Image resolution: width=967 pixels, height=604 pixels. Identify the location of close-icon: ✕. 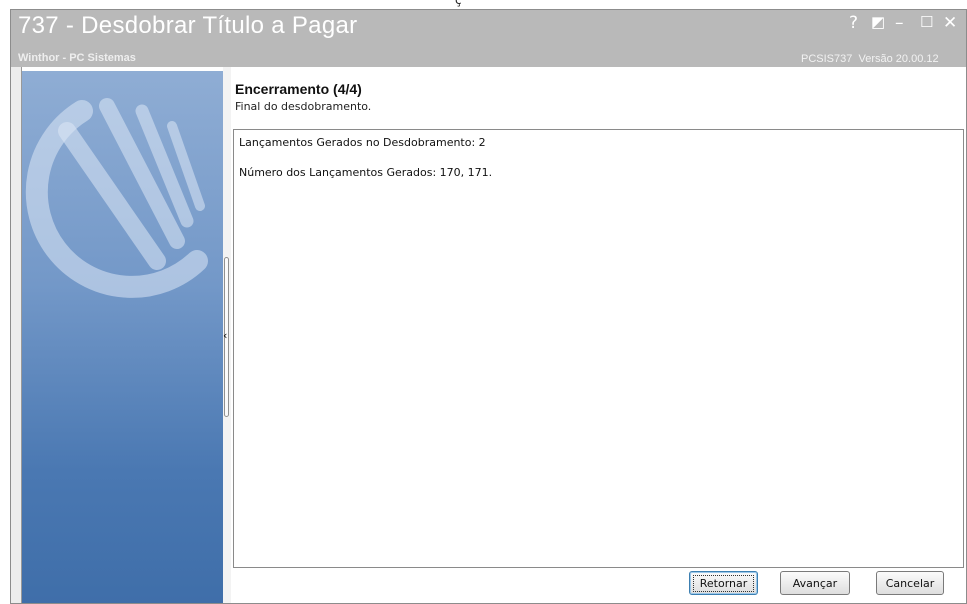
(950, 23).